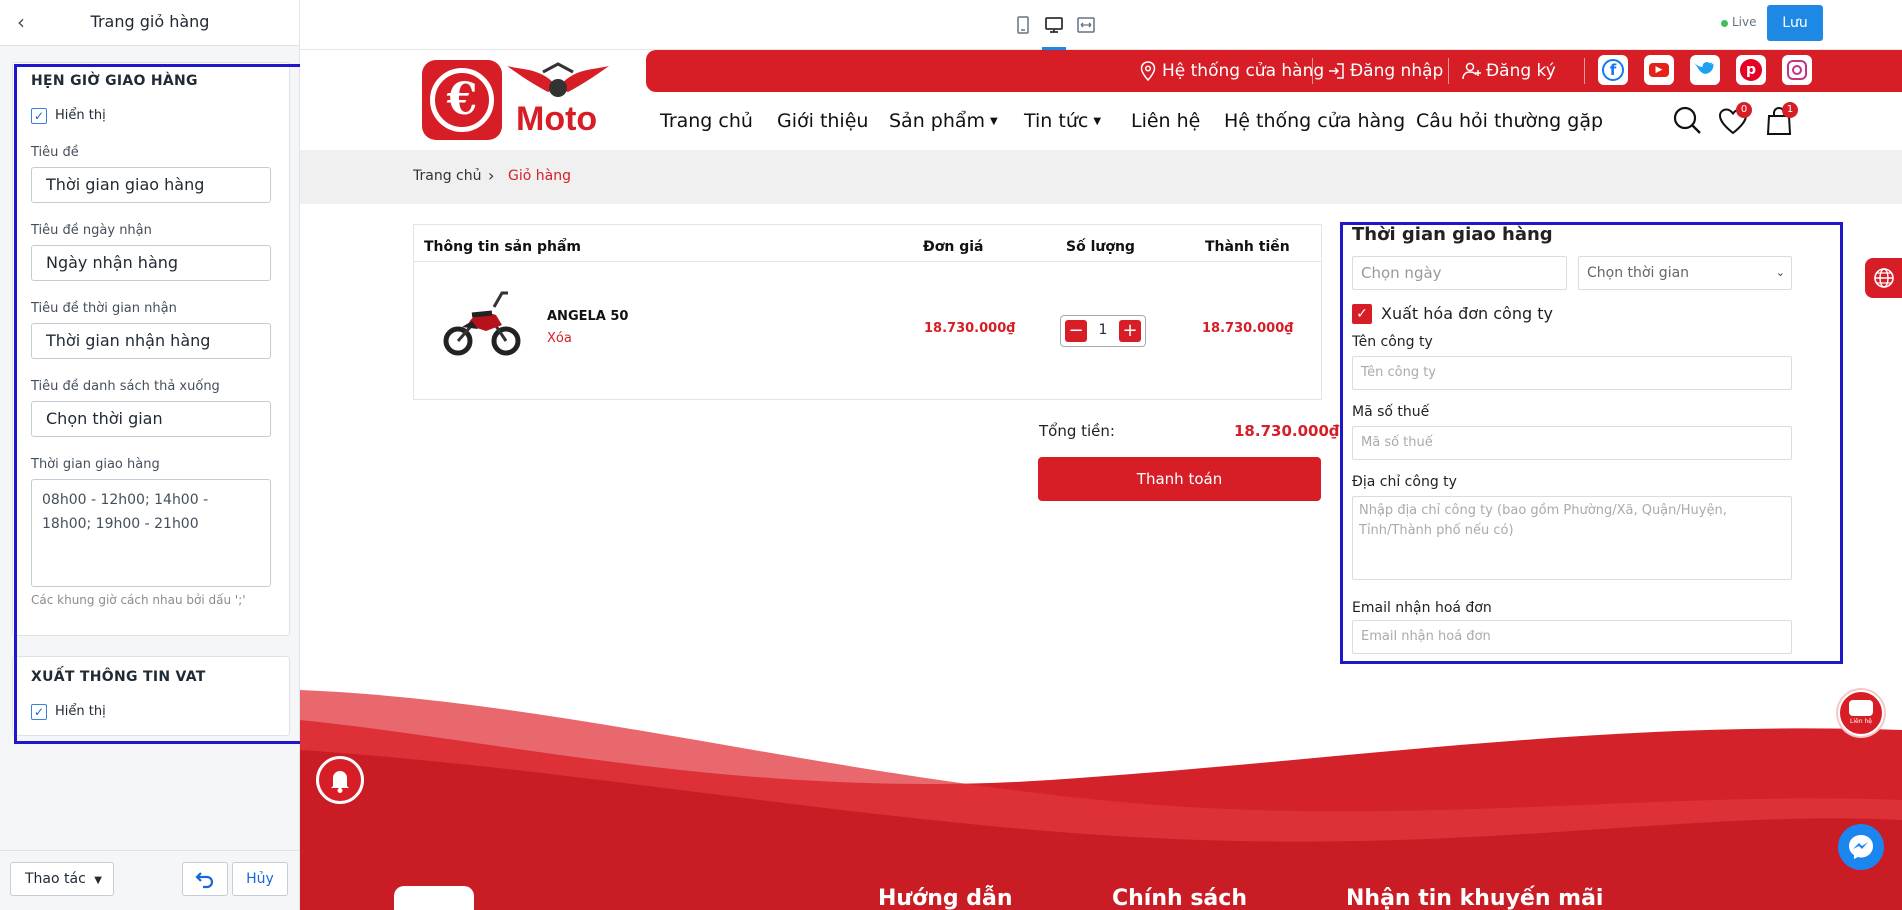 This screenshot has height=910, width=1902. What do you see at coordinates (1056, 121) in the screenshot?
I see `nav-news-label: Tin tức` at bounding box center [1056, 121].